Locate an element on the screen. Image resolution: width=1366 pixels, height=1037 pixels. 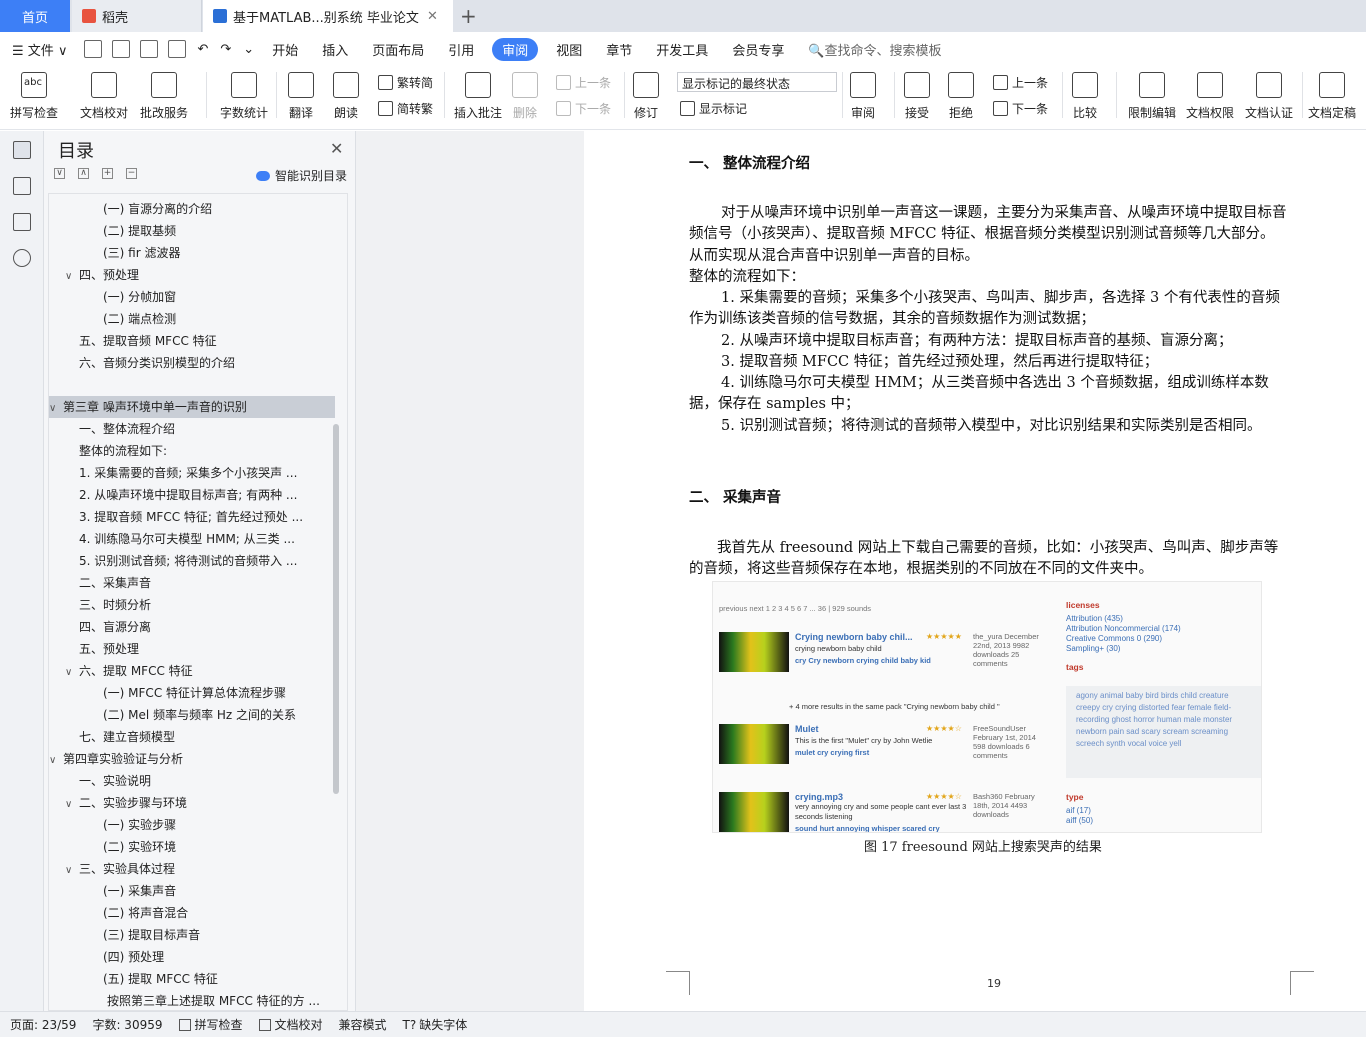
menu-item-review: 审阅 is located at coordinates (515, 49).